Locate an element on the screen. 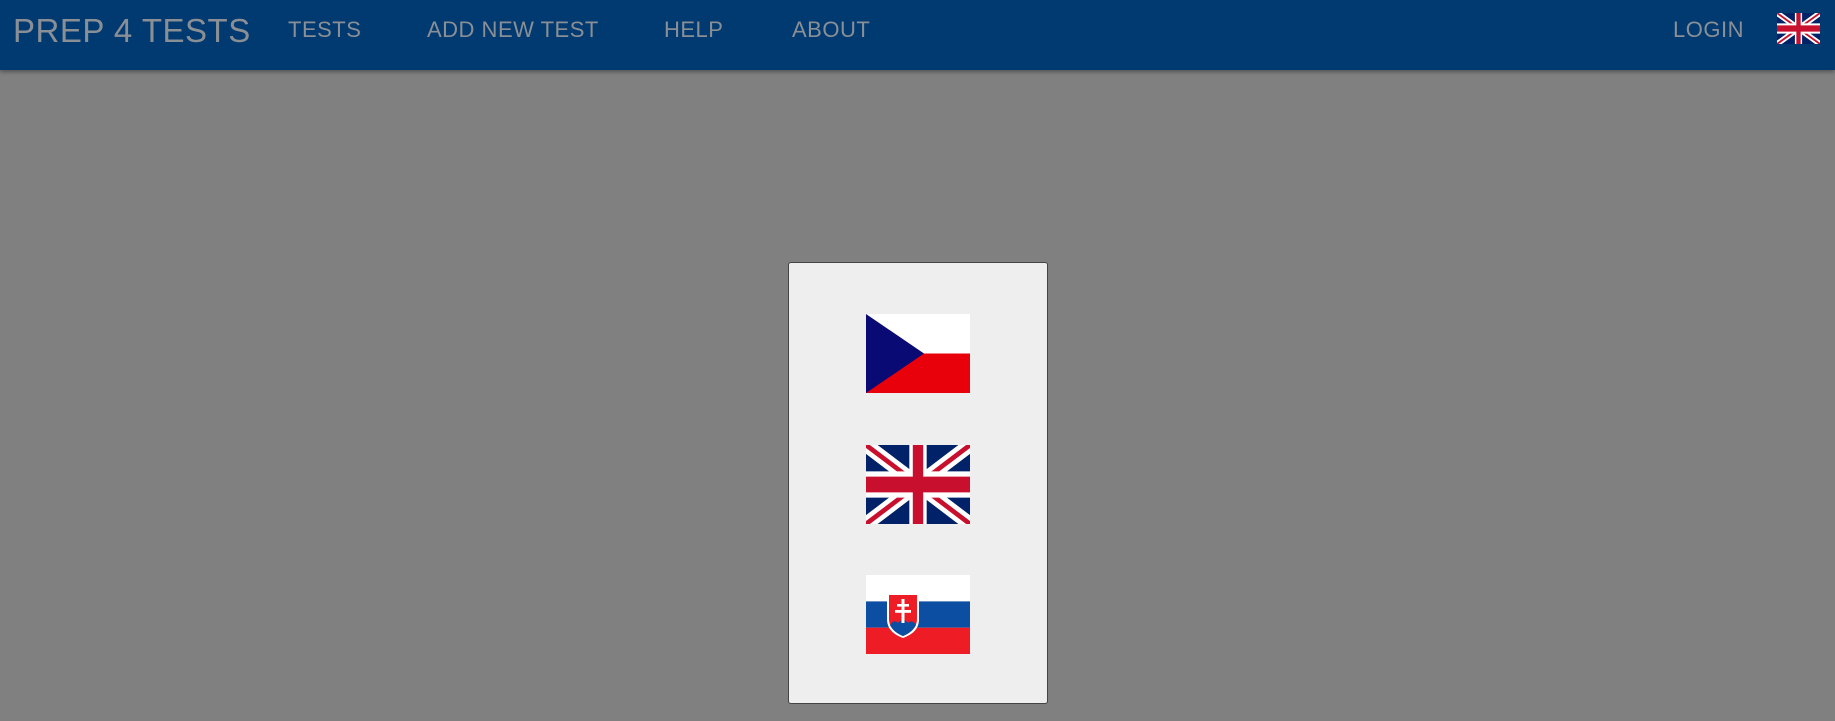  czech-flag-icon is located at coordinates (918, 353).